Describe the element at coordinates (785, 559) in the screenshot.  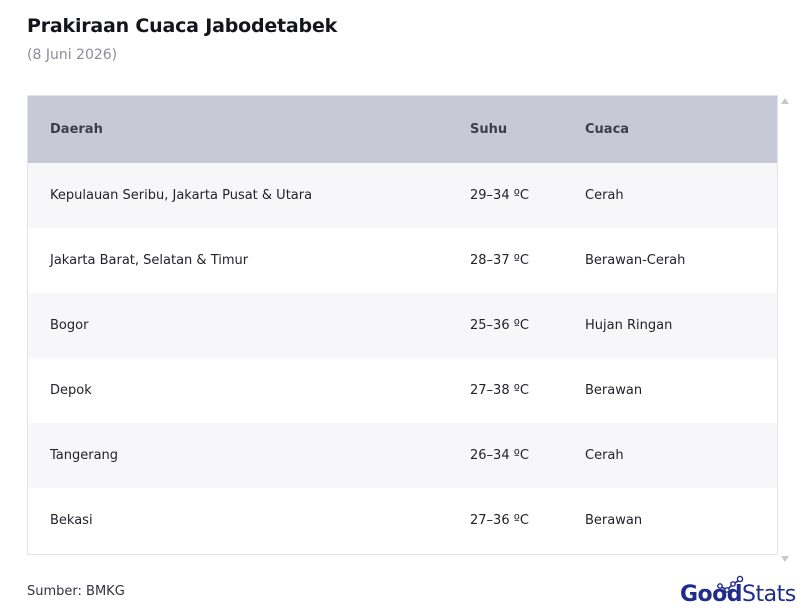
I see `scroll-down-arrow-icon` at that location.